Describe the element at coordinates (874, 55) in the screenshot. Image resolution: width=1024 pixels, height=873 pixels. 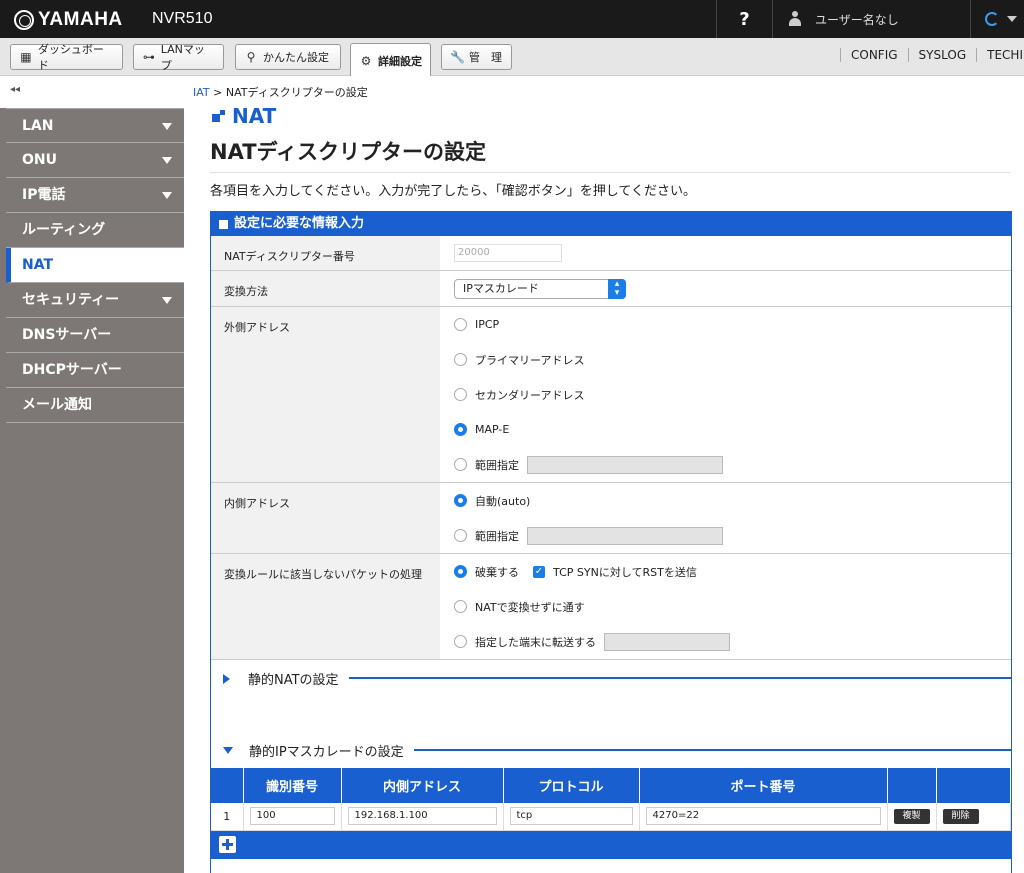
I see `config-link: CONFIG` at that location.